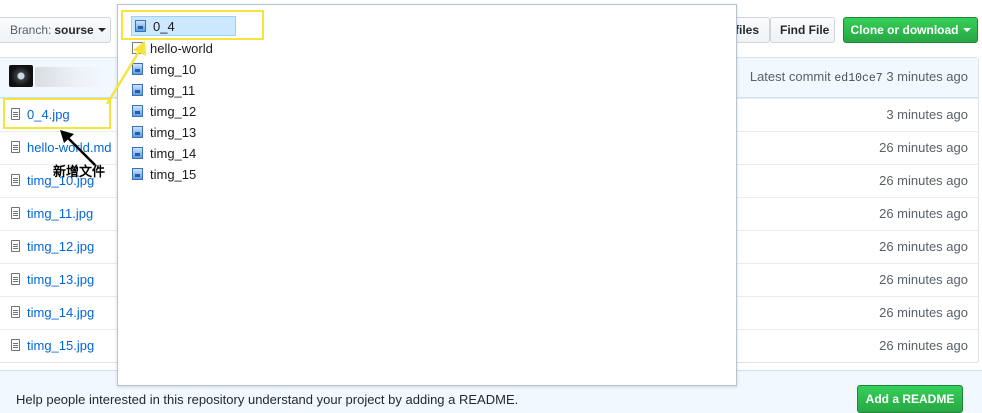  What do you see at coordinates (173, 153) in the screenshot?
I see `picker-item-label: timg_14` at bounding box center [173, 153].